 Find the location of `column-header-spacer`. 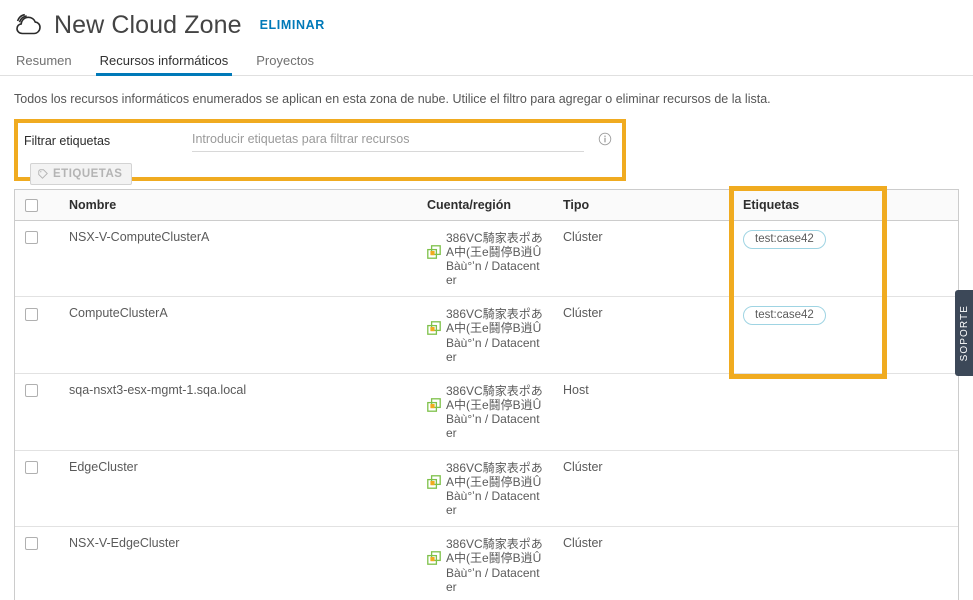

column-header-spacer is located at coordinates (919, 205).